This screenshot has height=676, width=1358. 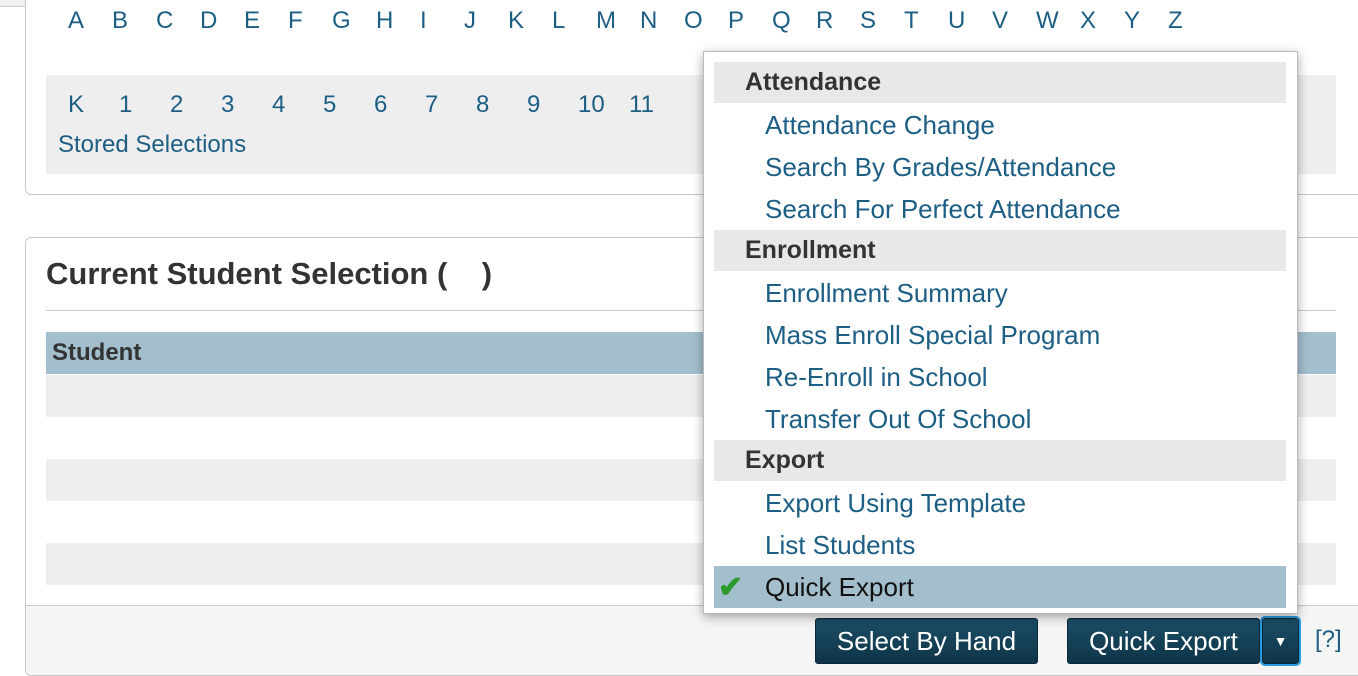 I want to click on letter-link-x: X, so click(x=1102, y=21).